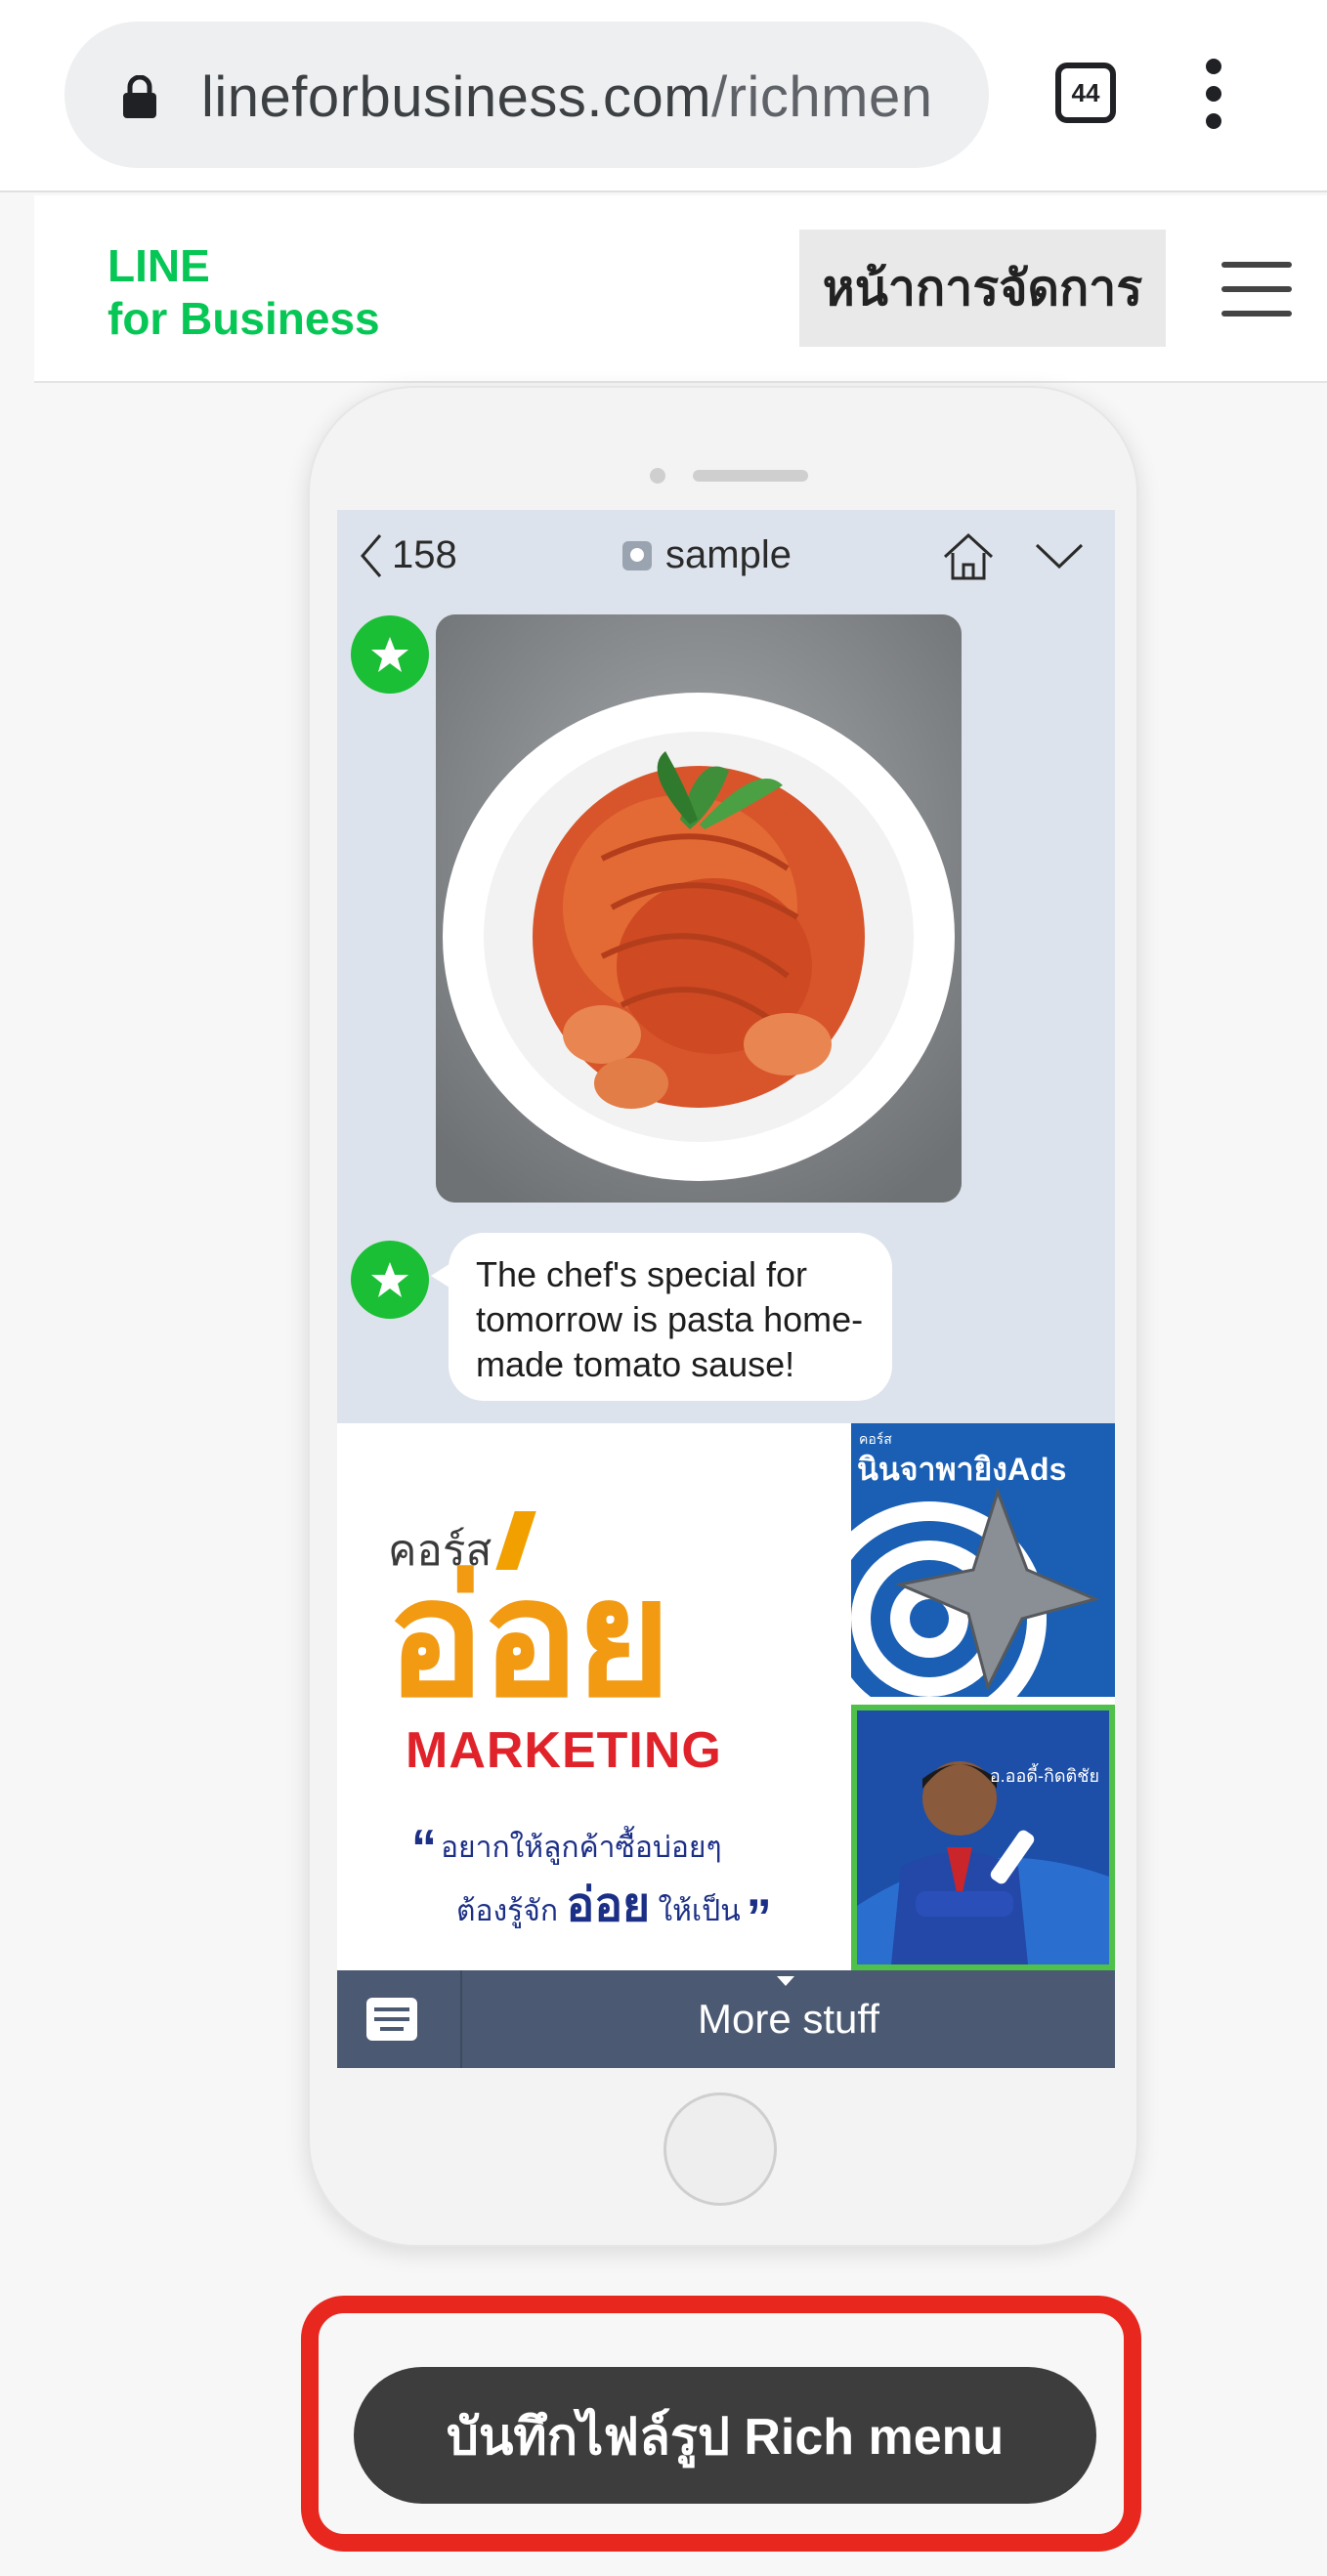  I want to click on tab-switcher-button: 44, so click(1085, 93).